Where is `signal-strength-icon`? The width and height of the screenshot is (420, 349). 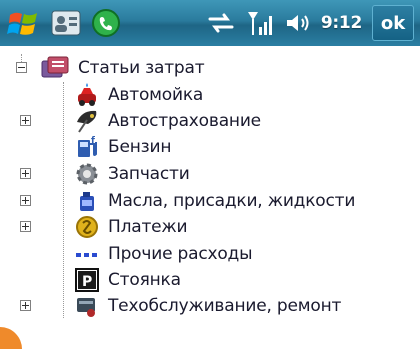 signal-strength-icon is located at coordinates (260, 23).